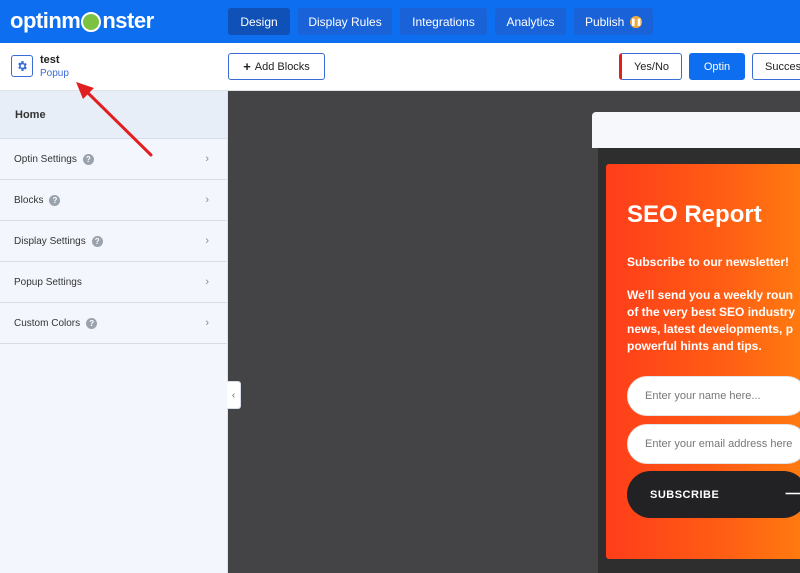 The image size is (800, 573). What do you see at coordinates (604, 21) in the screenshot?
I see `tab-publish-label: Publish` at bounding box center [604, 21].